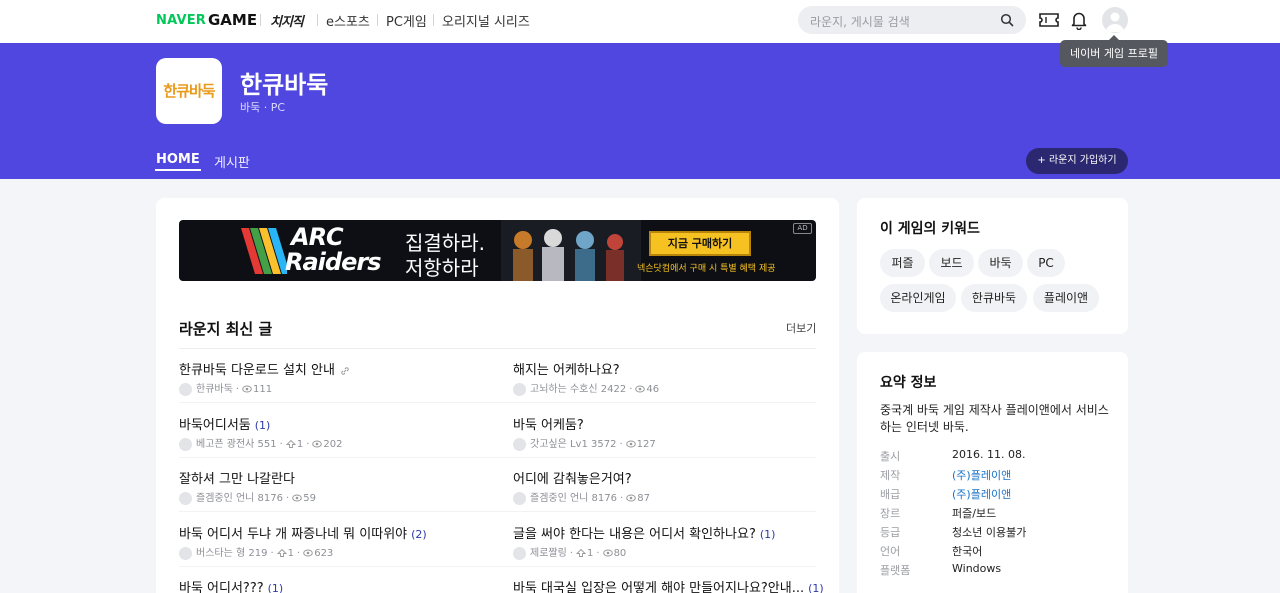 The image size is (1280, 593). What do you see at coordinates (497, 457) in the screenshot?
I see `row-divider` at bounding box center [497, 457].